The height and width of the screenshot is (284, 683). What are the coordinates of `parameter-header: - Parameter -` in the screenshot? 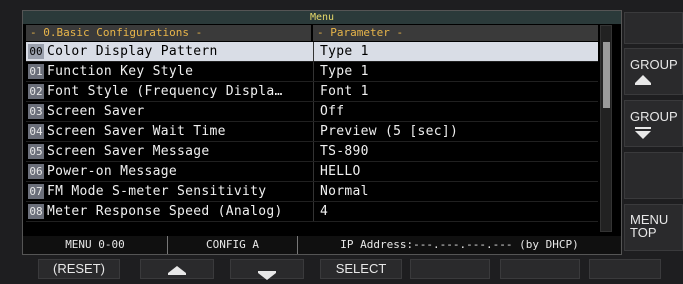 It's located at (455, 33).